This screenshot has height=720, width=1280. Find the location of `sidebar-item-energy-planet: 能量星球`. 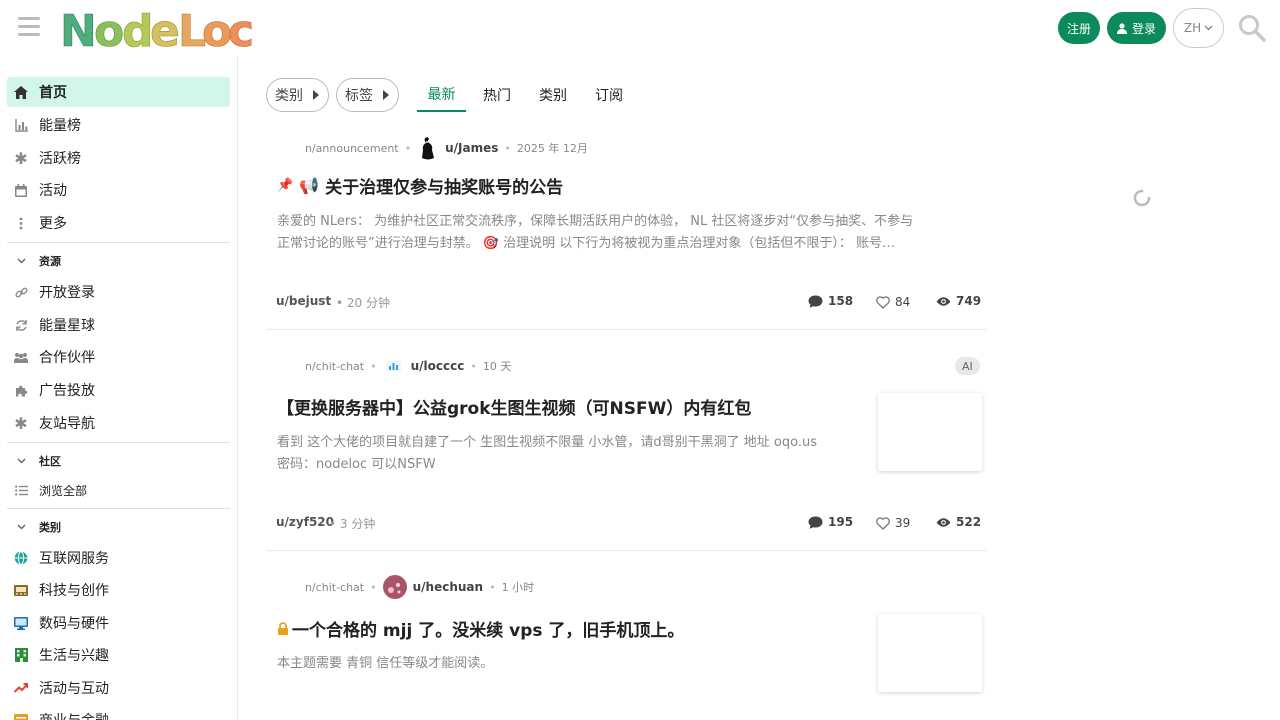

sidebar-item-energy-planet: 能量星球 is located at coordinates (118, 325).